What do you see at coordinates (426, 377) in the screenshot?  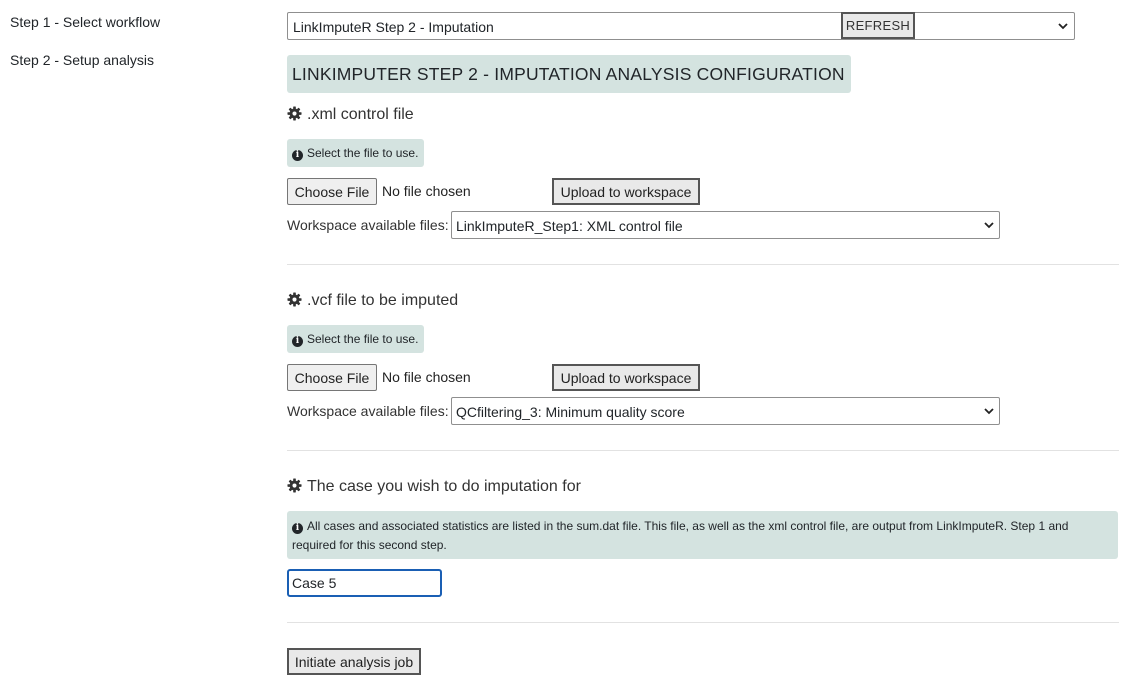 I see `no-file-text-vcf: No file chosen` at bounding box center [426, 377].